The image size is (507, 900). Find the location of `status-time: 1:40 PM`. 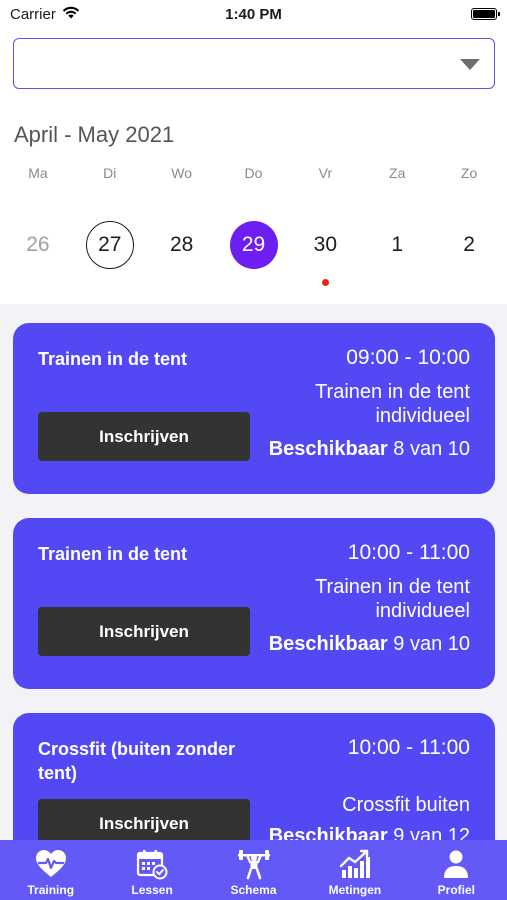

status-time: 1:40 PM is located at coordinates (253, 14).